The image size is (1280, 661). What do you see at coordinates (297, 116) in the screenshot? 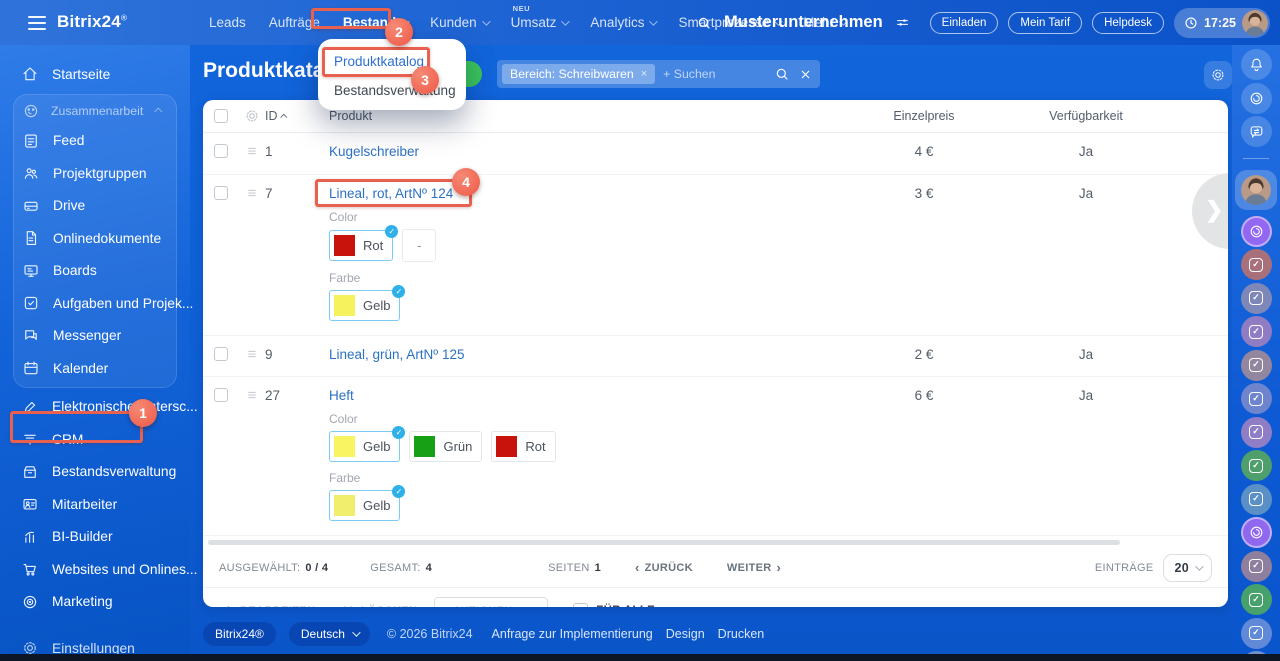
I see `column-header-id: ID` at bounding box center [297, 116].